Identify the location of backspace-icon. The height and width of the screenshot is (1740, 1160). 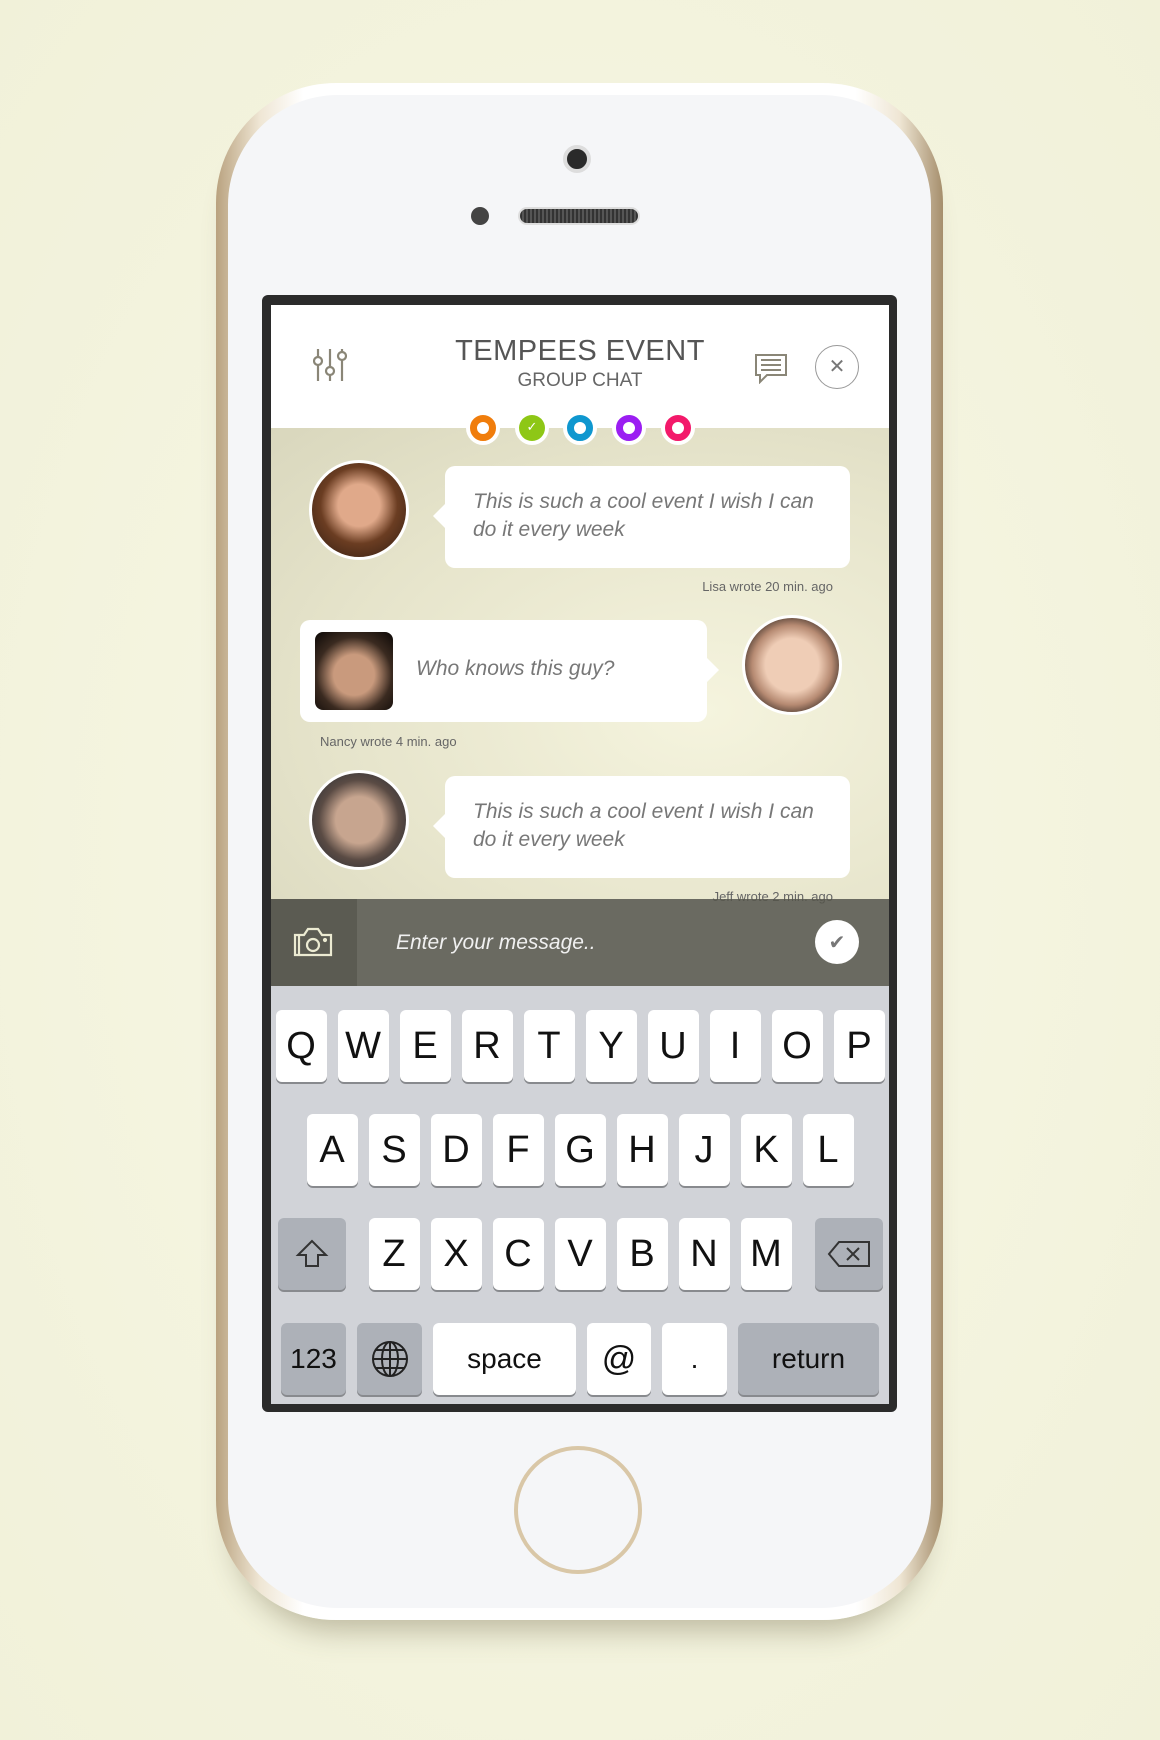
(848, 1254).